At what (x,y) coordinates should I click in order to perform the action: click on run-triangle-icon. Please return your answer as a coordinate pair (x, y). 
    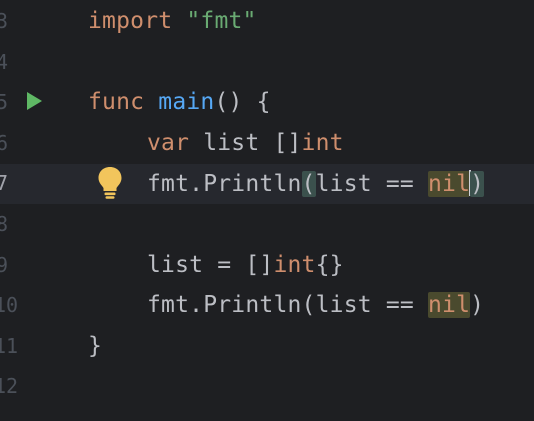
    Looking at the image, I should click on (34, 101).